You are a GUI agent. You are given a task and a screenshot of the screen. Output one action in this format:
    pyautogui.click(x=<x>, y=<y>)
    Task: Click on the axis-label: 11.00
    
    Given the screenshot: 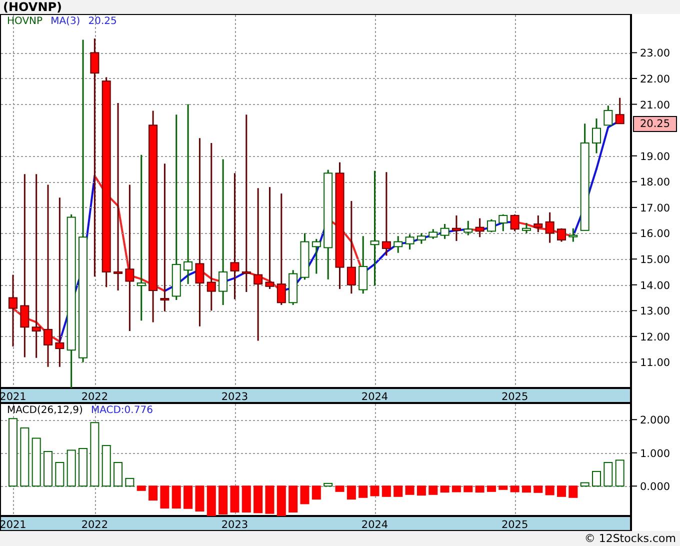 What is the action you would take?
    pyautogui.click(x=655, y=363)
    